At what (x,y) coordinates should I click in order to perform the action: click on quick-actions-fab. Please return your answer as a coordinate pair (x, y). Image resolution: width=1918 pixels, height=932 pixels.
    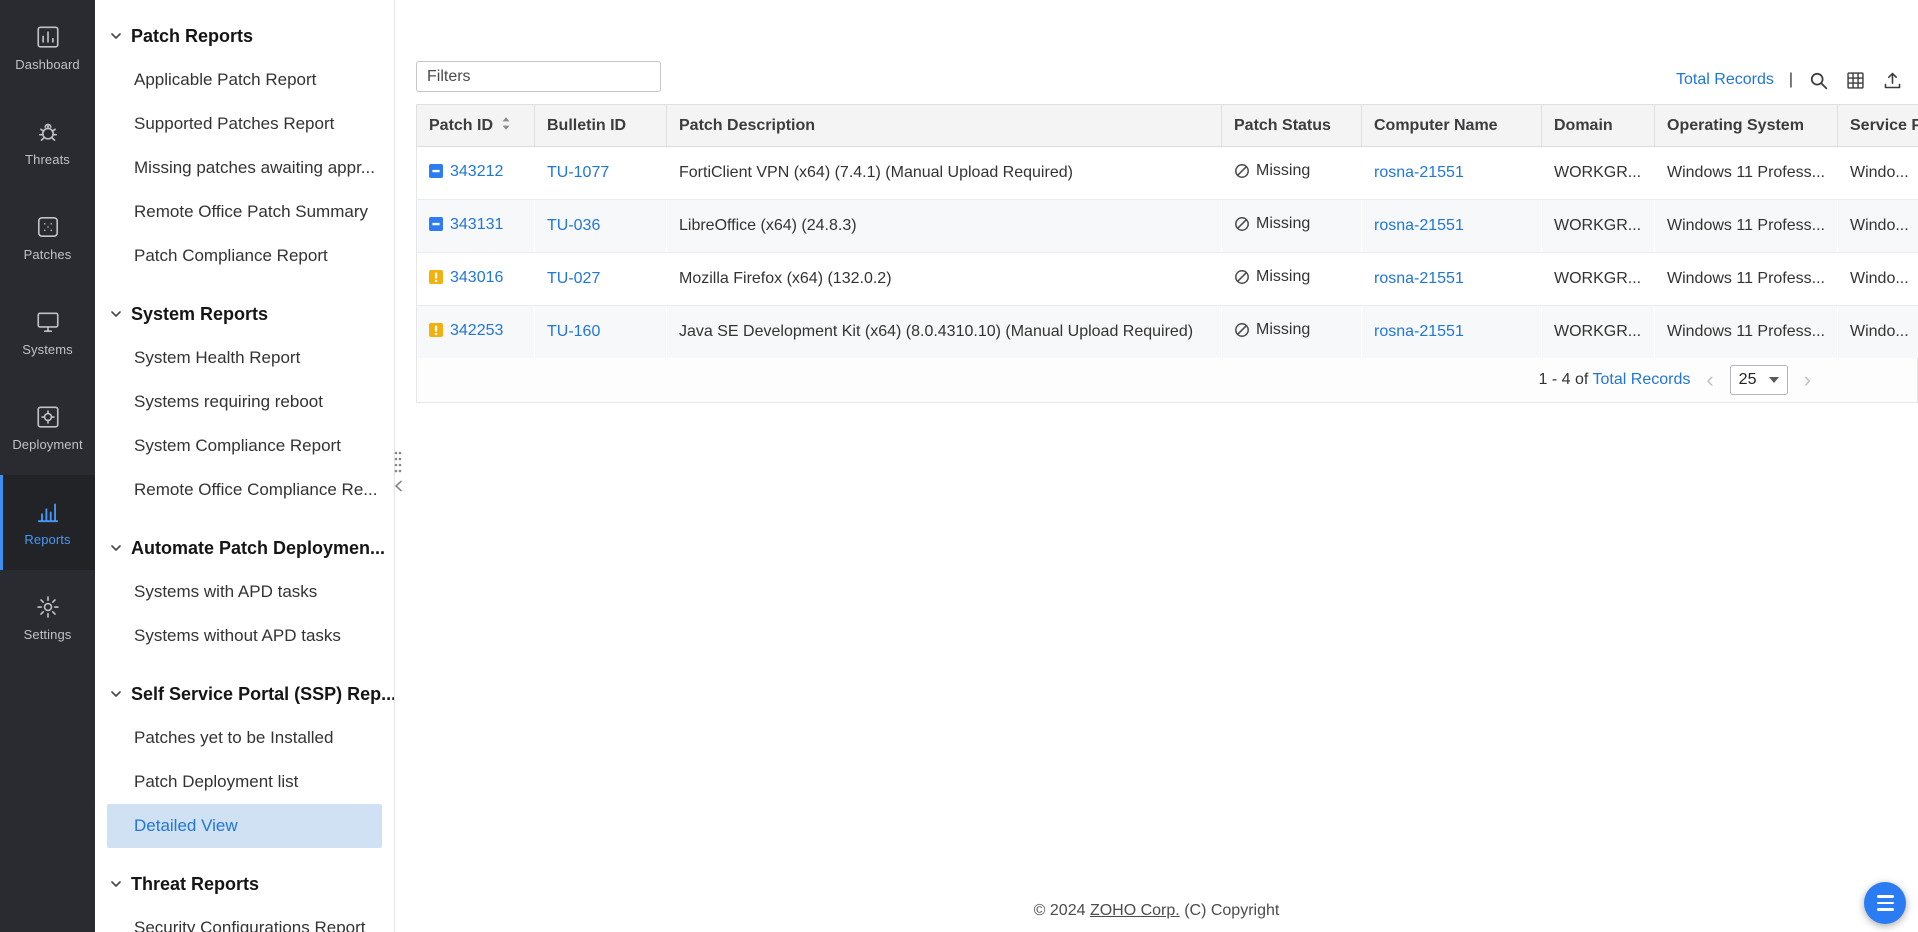
    Looking at the image, I should click on (1885, 903).